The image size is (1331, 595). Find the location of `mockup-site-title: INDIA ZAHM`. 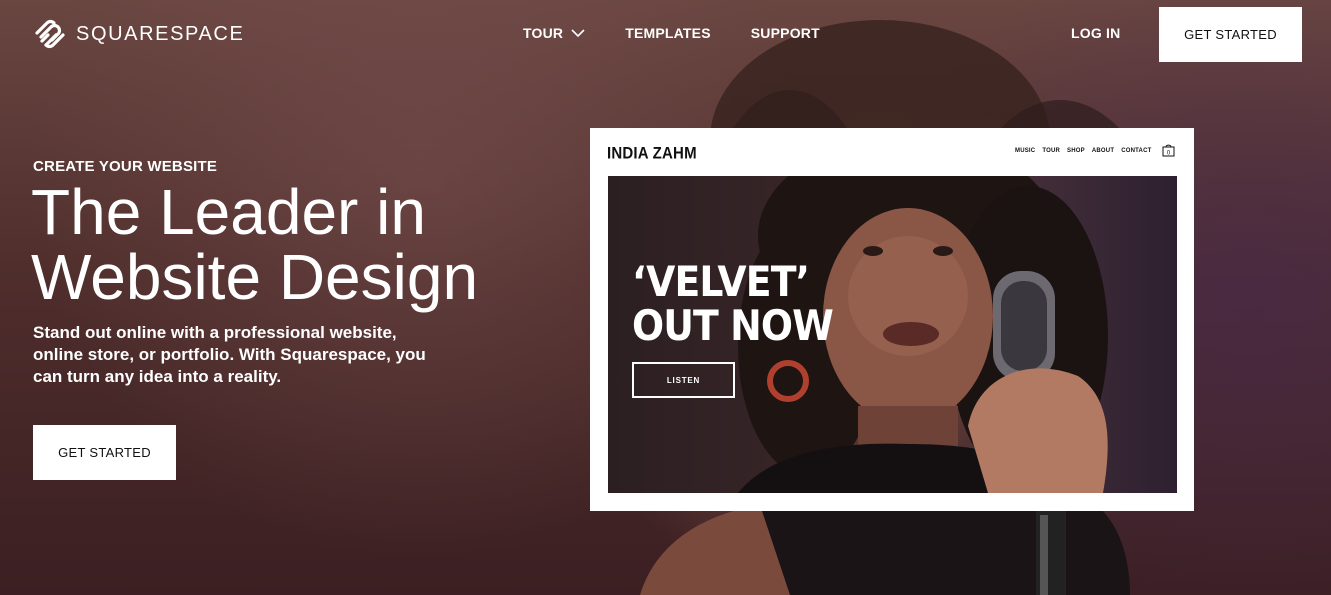

mockup-site-title: INDIA ZAHM is located at coordinates (652, 153).